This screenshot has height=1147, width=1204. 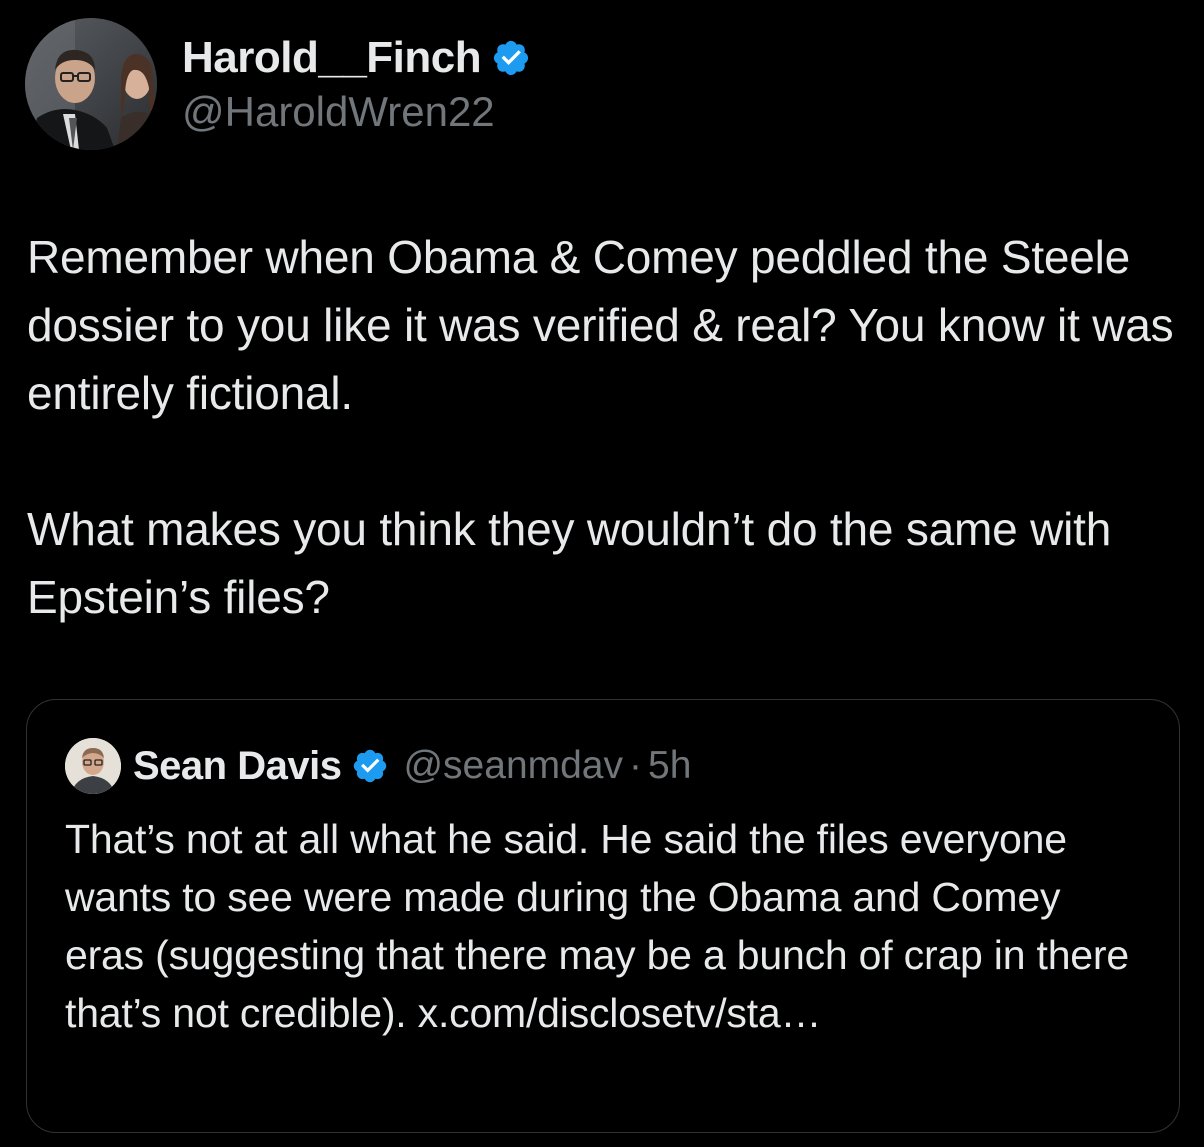 I want to click on quoted-verified-badge-icon, so click(x=370, y=766).